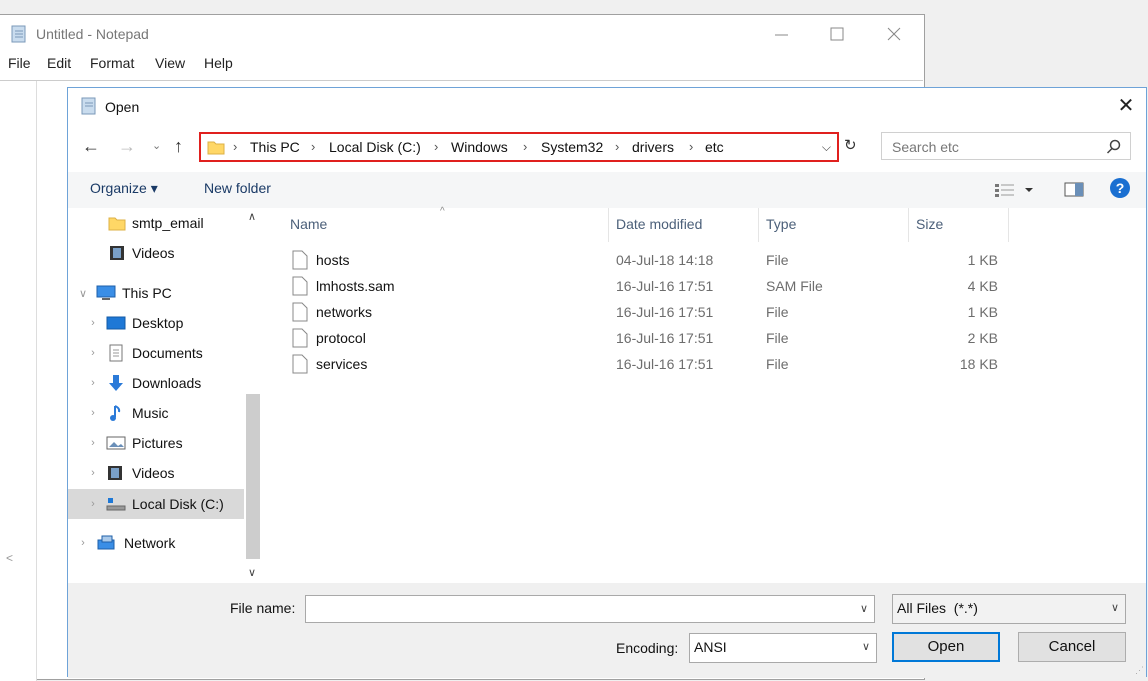 The height and width of the screenshot is (681, 1148). What do you see at coordinates (253, 476) in the screenshot?
I see `scrollbar-thumb` at bounding box center [253, 476].